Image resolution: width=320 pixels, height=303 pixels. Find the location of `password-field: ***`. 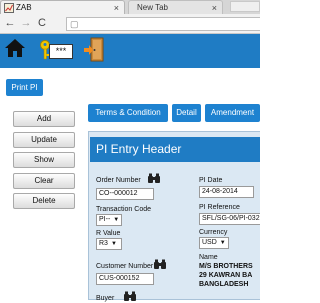

password-field: *** is located at coordinates (61, 51).